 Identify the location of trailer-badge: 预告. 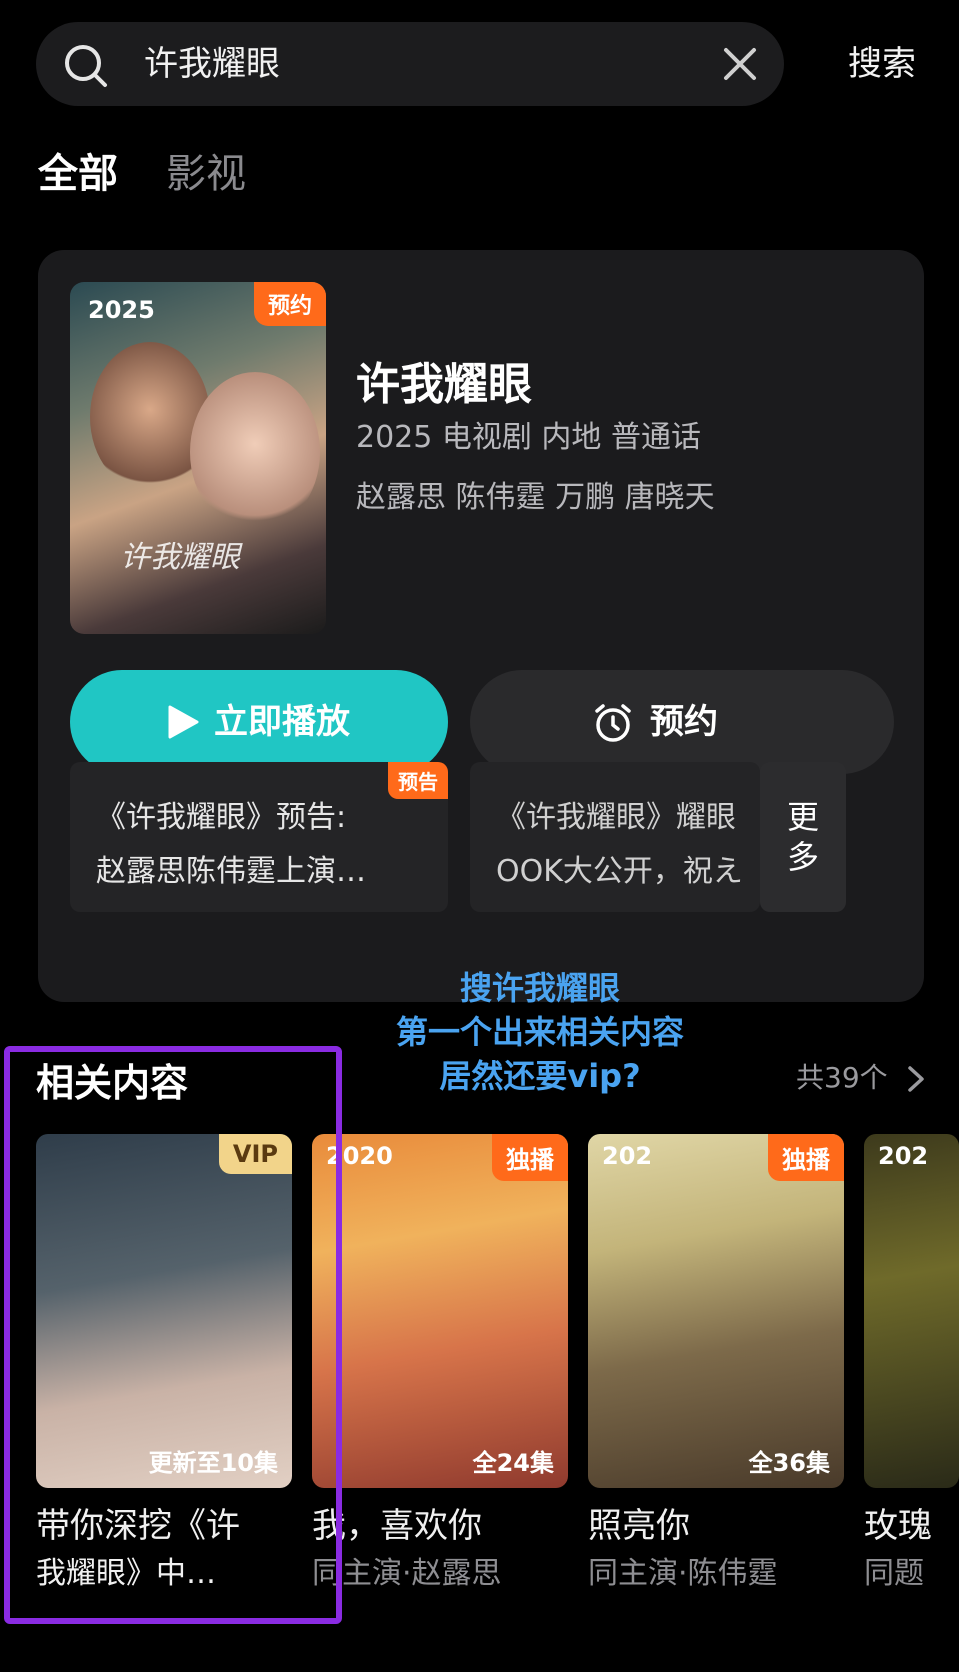
(418, 780).